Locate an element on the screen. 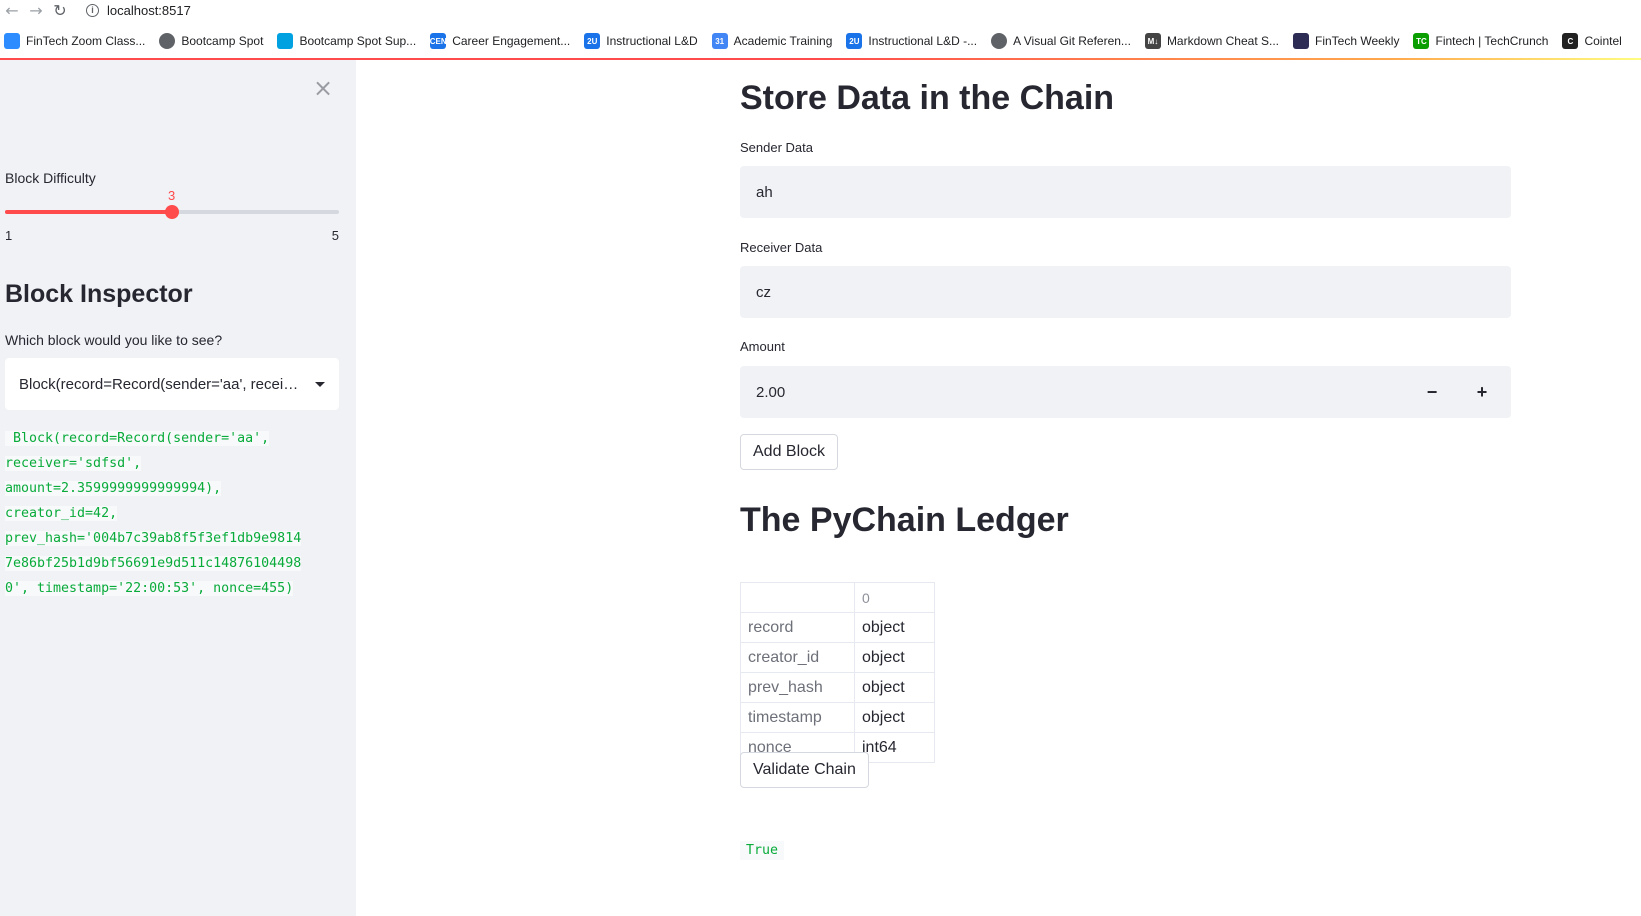 The width and height of the screenshot is (1641, 916). ledger-title: The PyChain Ledger is located at coordinates (904, 520).